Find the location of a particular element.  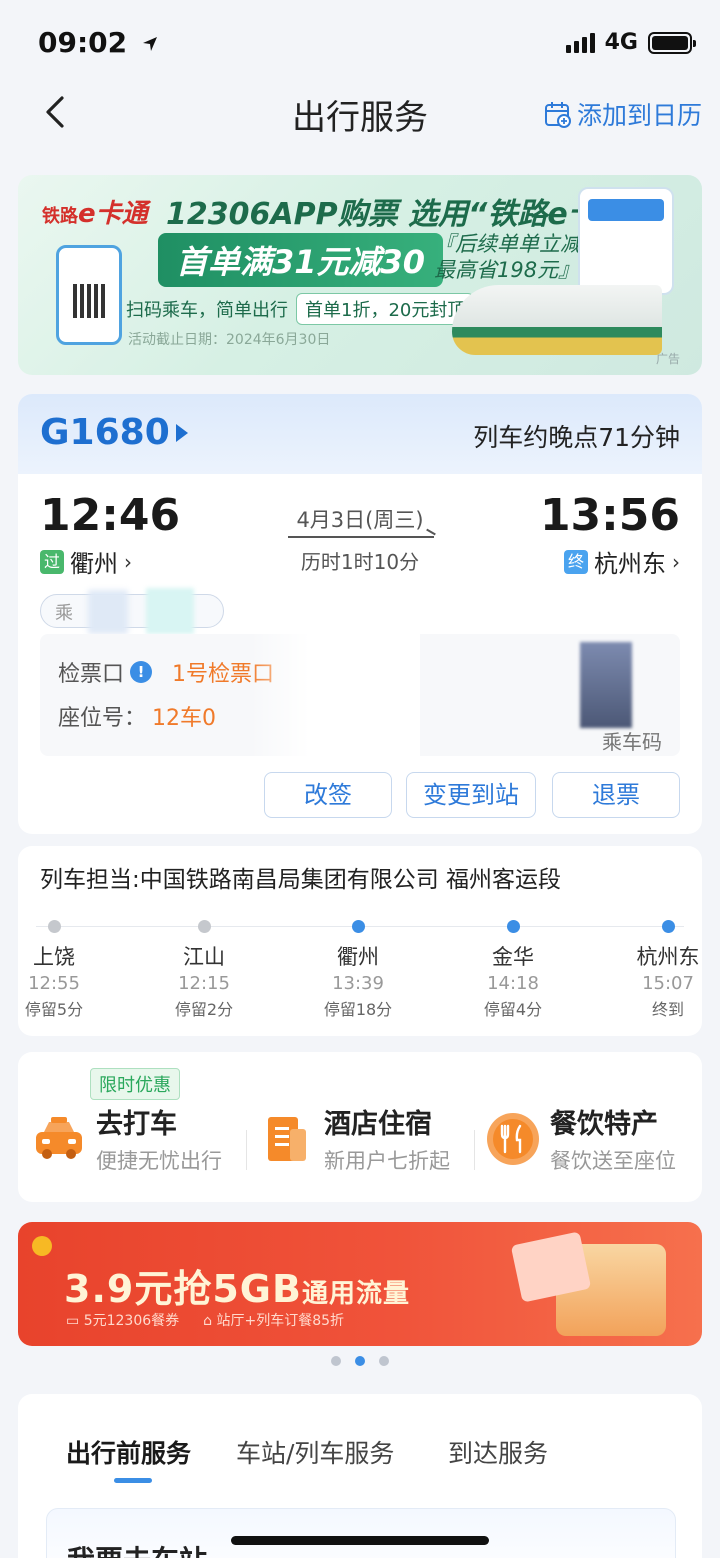

carousel-dot-active is located at coordinates (360, 1361).